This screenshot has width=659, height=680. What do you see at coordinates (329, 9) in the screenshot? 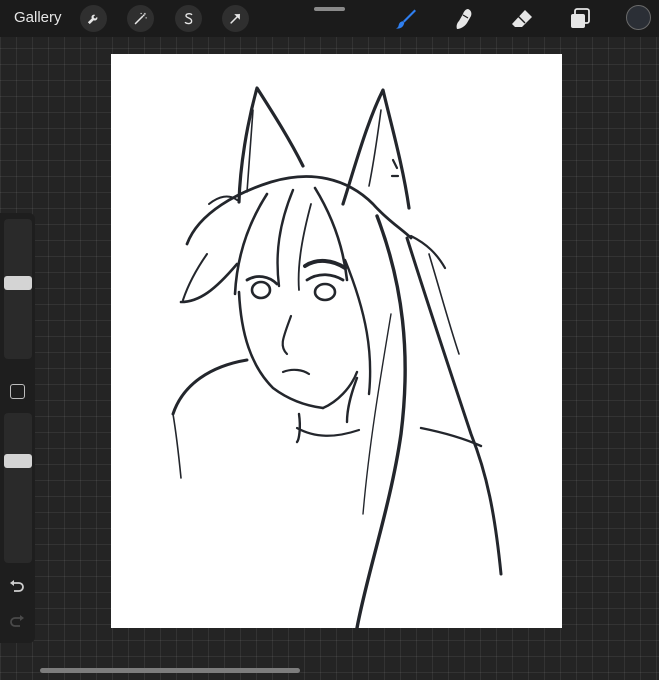
I see `toolbar-grabber` at bounding box center [329, 9].